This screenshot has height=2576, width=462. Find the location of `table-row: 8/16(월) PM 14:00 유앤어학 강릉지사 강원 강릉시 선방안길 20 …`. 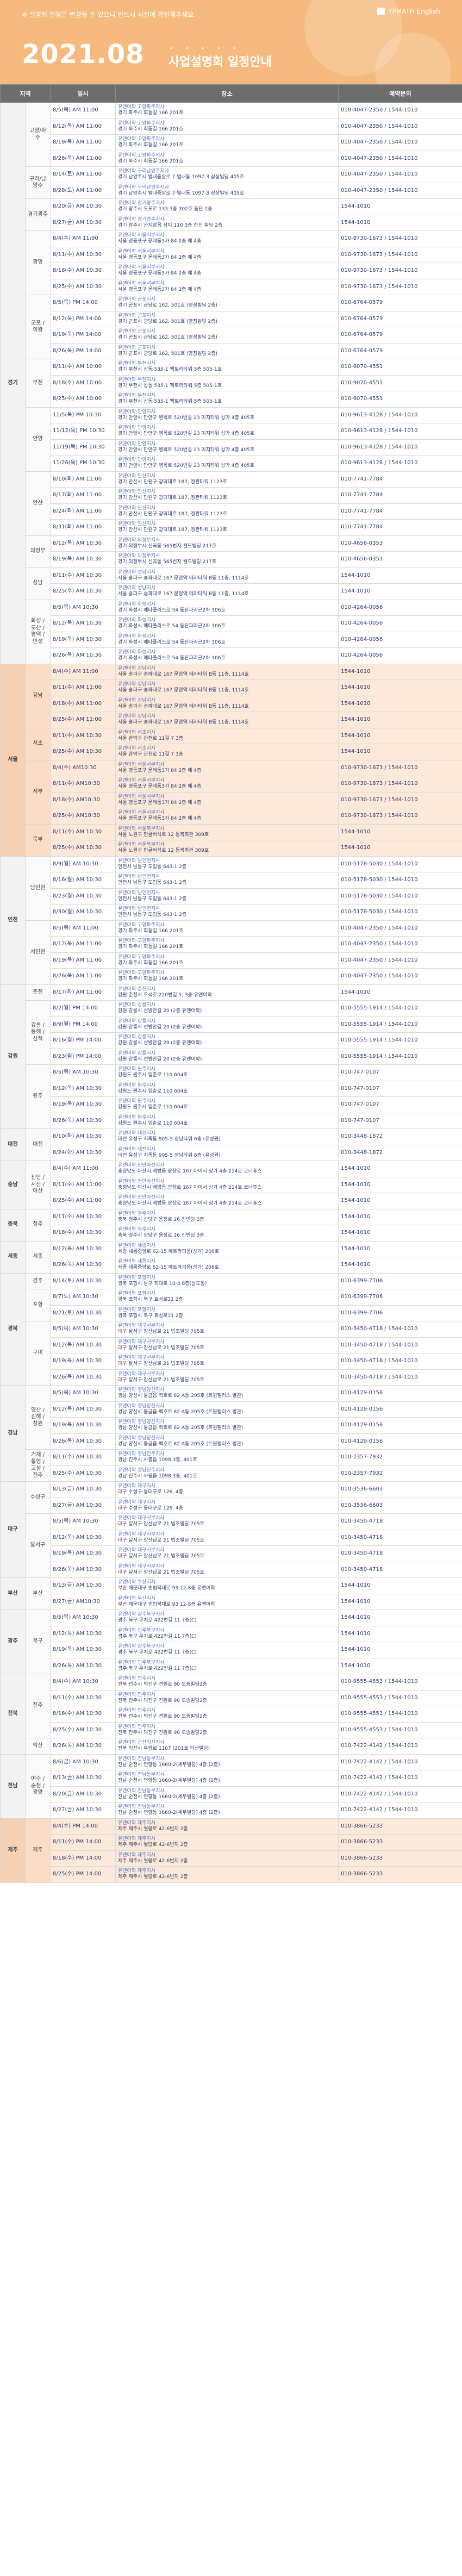

table-row: 8/16(월) PM 14:00 유앤어학 강릉지사 강원 강릉시 선방안길 20 … is located at coordinates (232, 1041).